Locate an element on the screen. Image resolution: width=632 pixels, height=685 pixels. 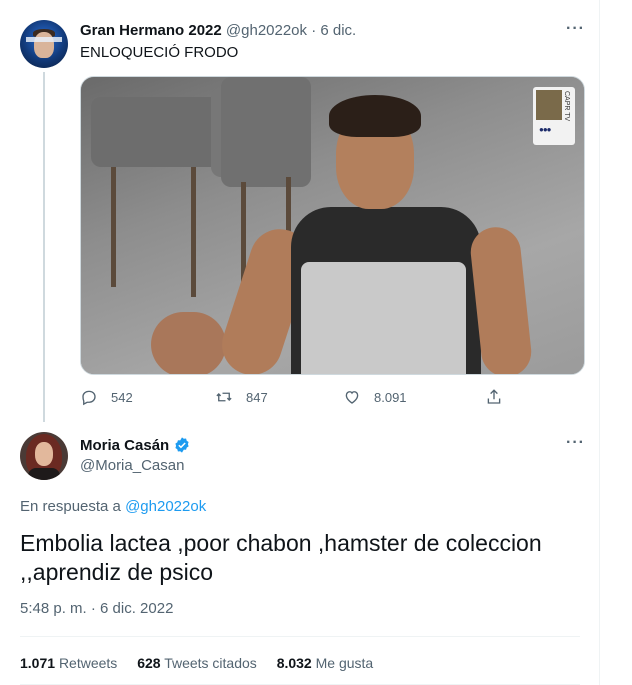
avatar-moria-casan is located at coordinates (44, 456).